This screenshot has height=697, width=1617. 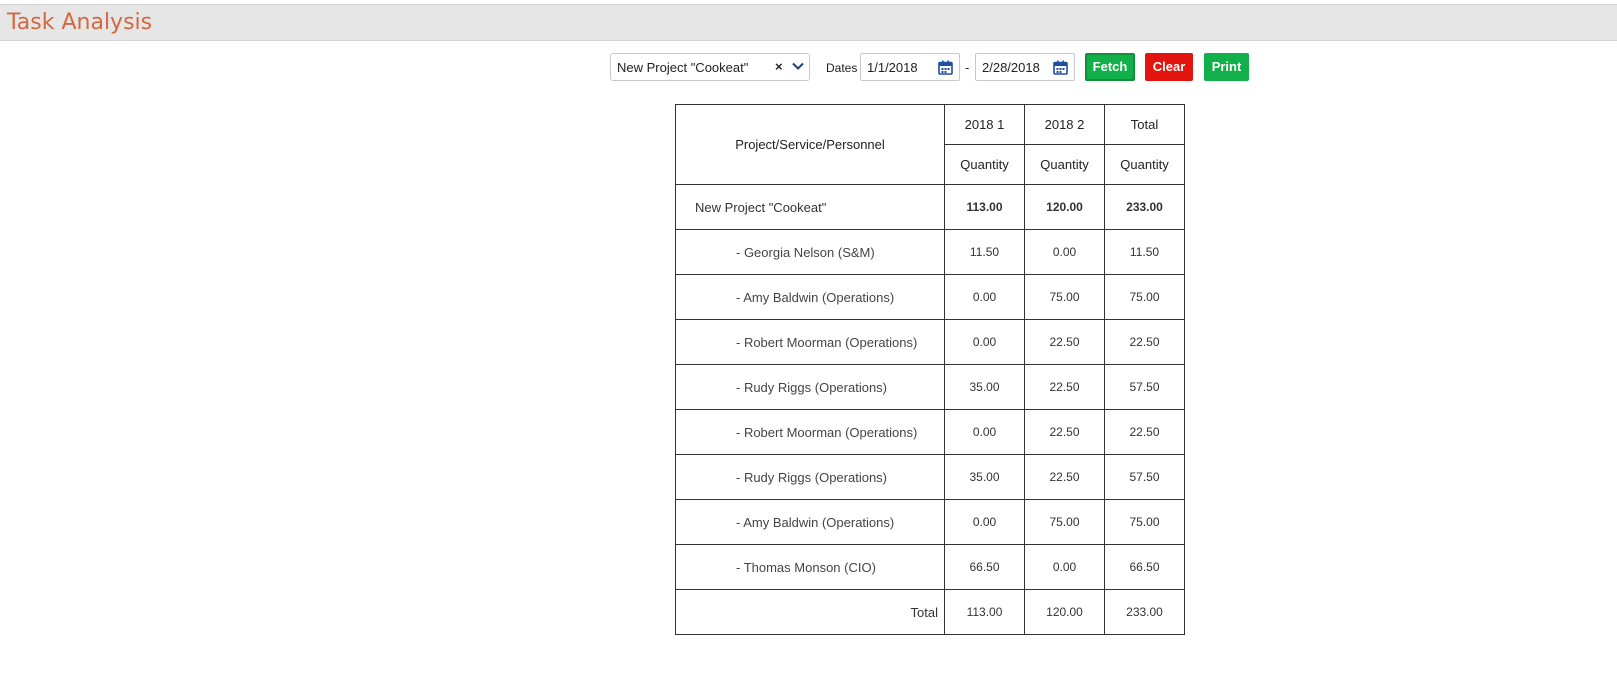 I want to click on fetch-button: Fetch, so click(x=1110, y=67).